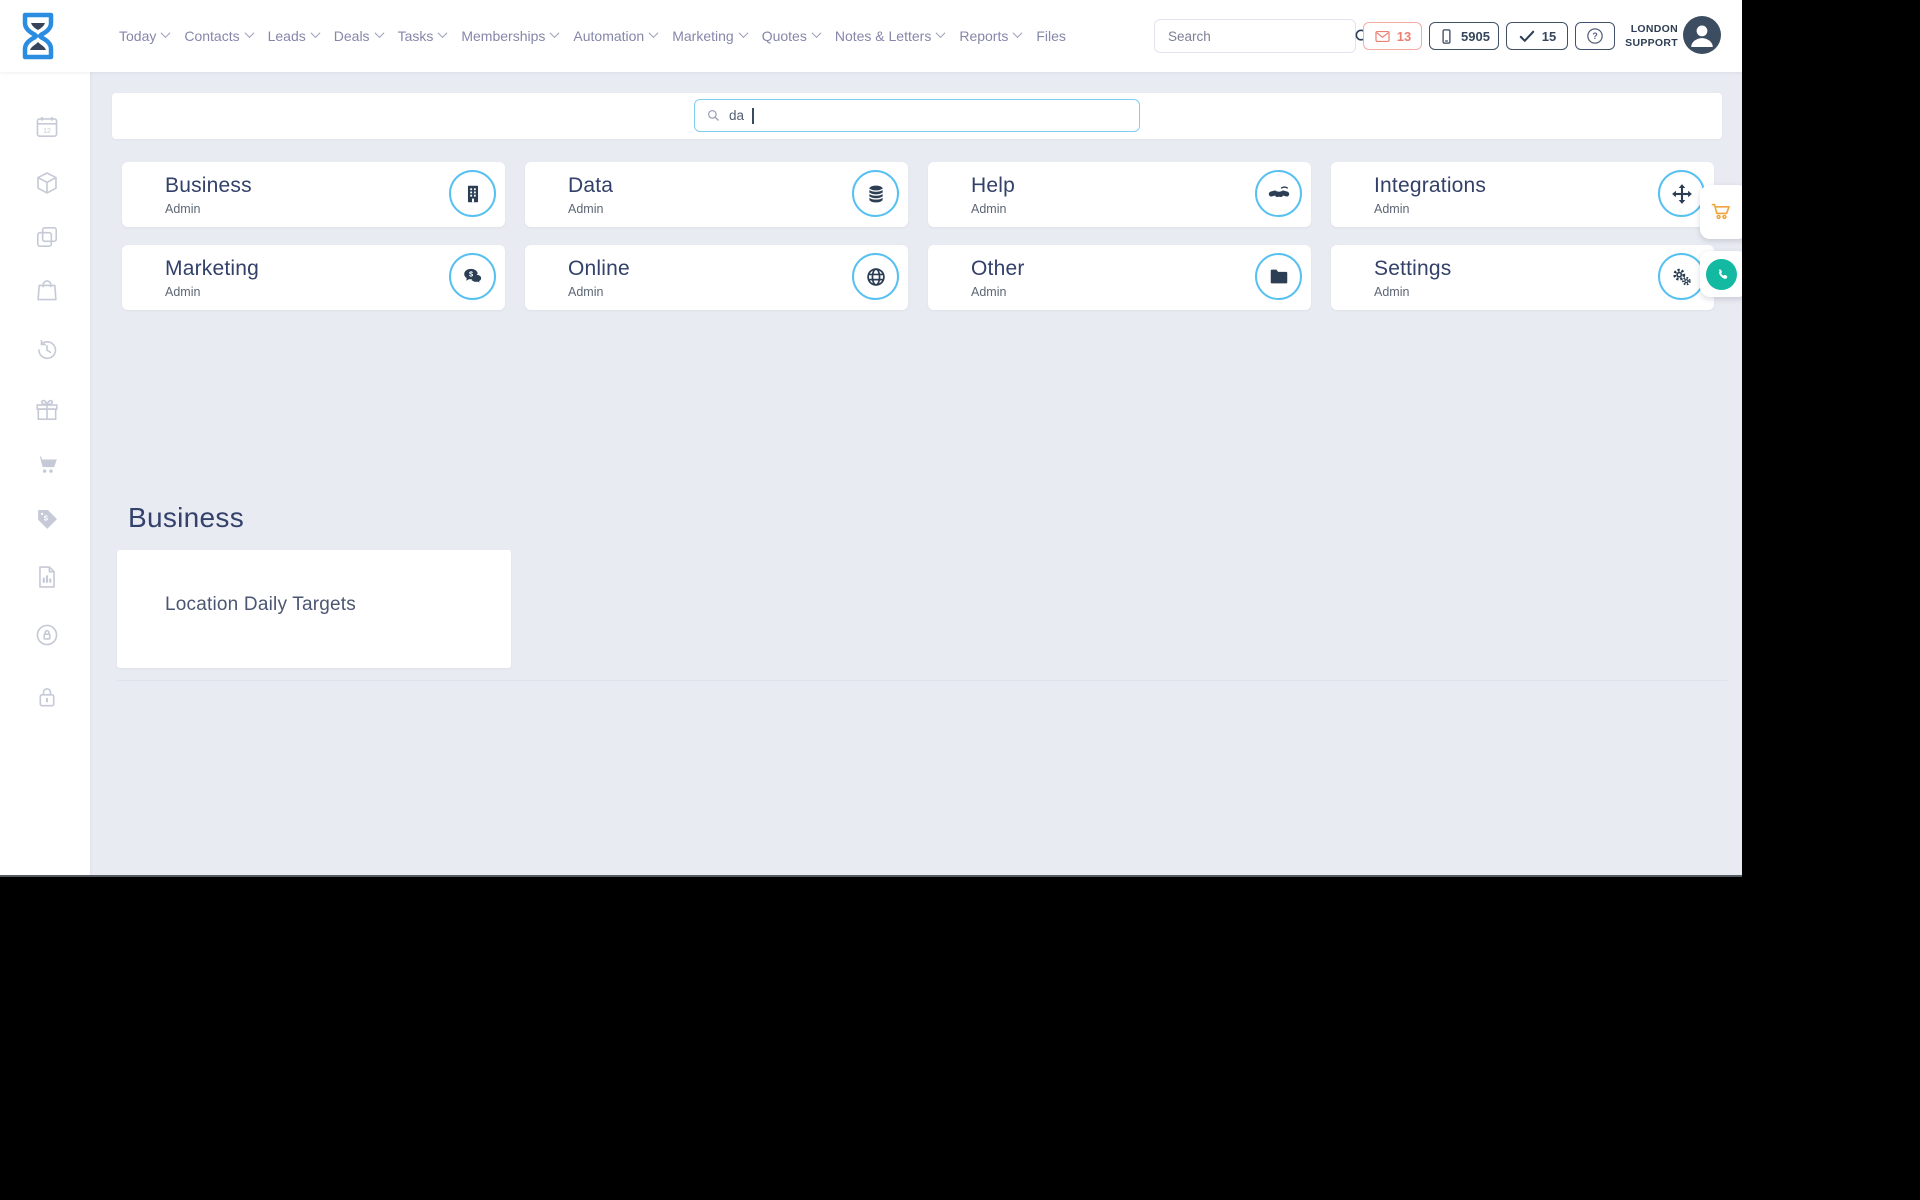 The height and width of the screenshot is (1200, 1920). I want to click on result-item-label: Location Daily Targets, so click(260, 604).